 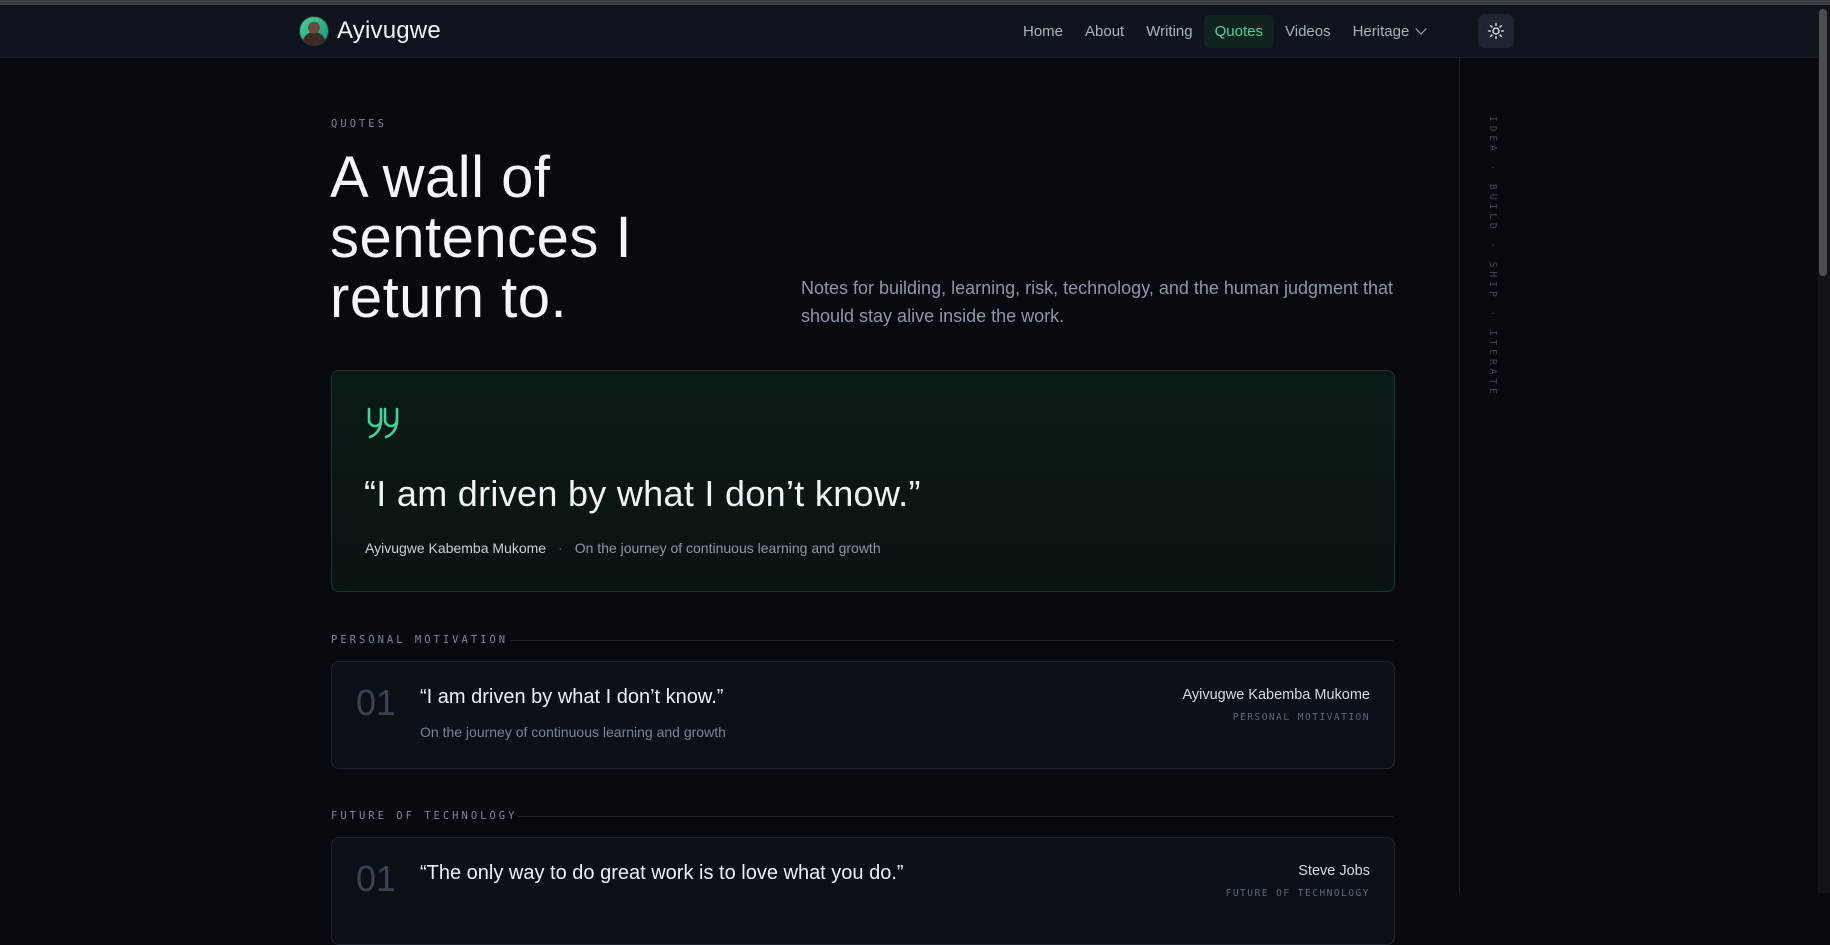 What do you see at coordinates (1043, 31) in the screenshot?
I see `nav-home: Home` at bounding box center [1043, 31].